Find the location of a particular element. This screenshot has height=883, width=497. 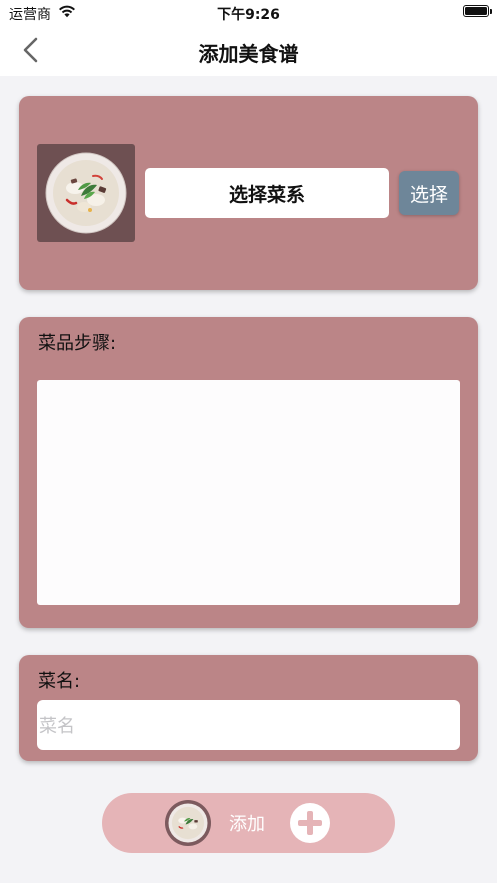

add-recipe-button: 添加 is located at coordinates (248, 823).